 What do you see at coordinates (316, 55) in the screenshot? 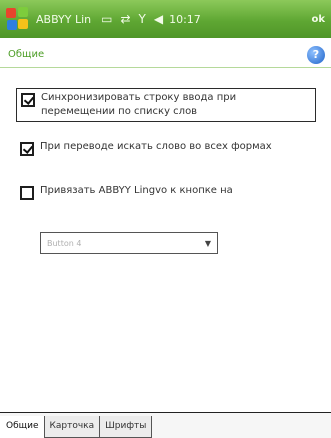
I see `help-icon: ?` at bounding box center [316, 55].